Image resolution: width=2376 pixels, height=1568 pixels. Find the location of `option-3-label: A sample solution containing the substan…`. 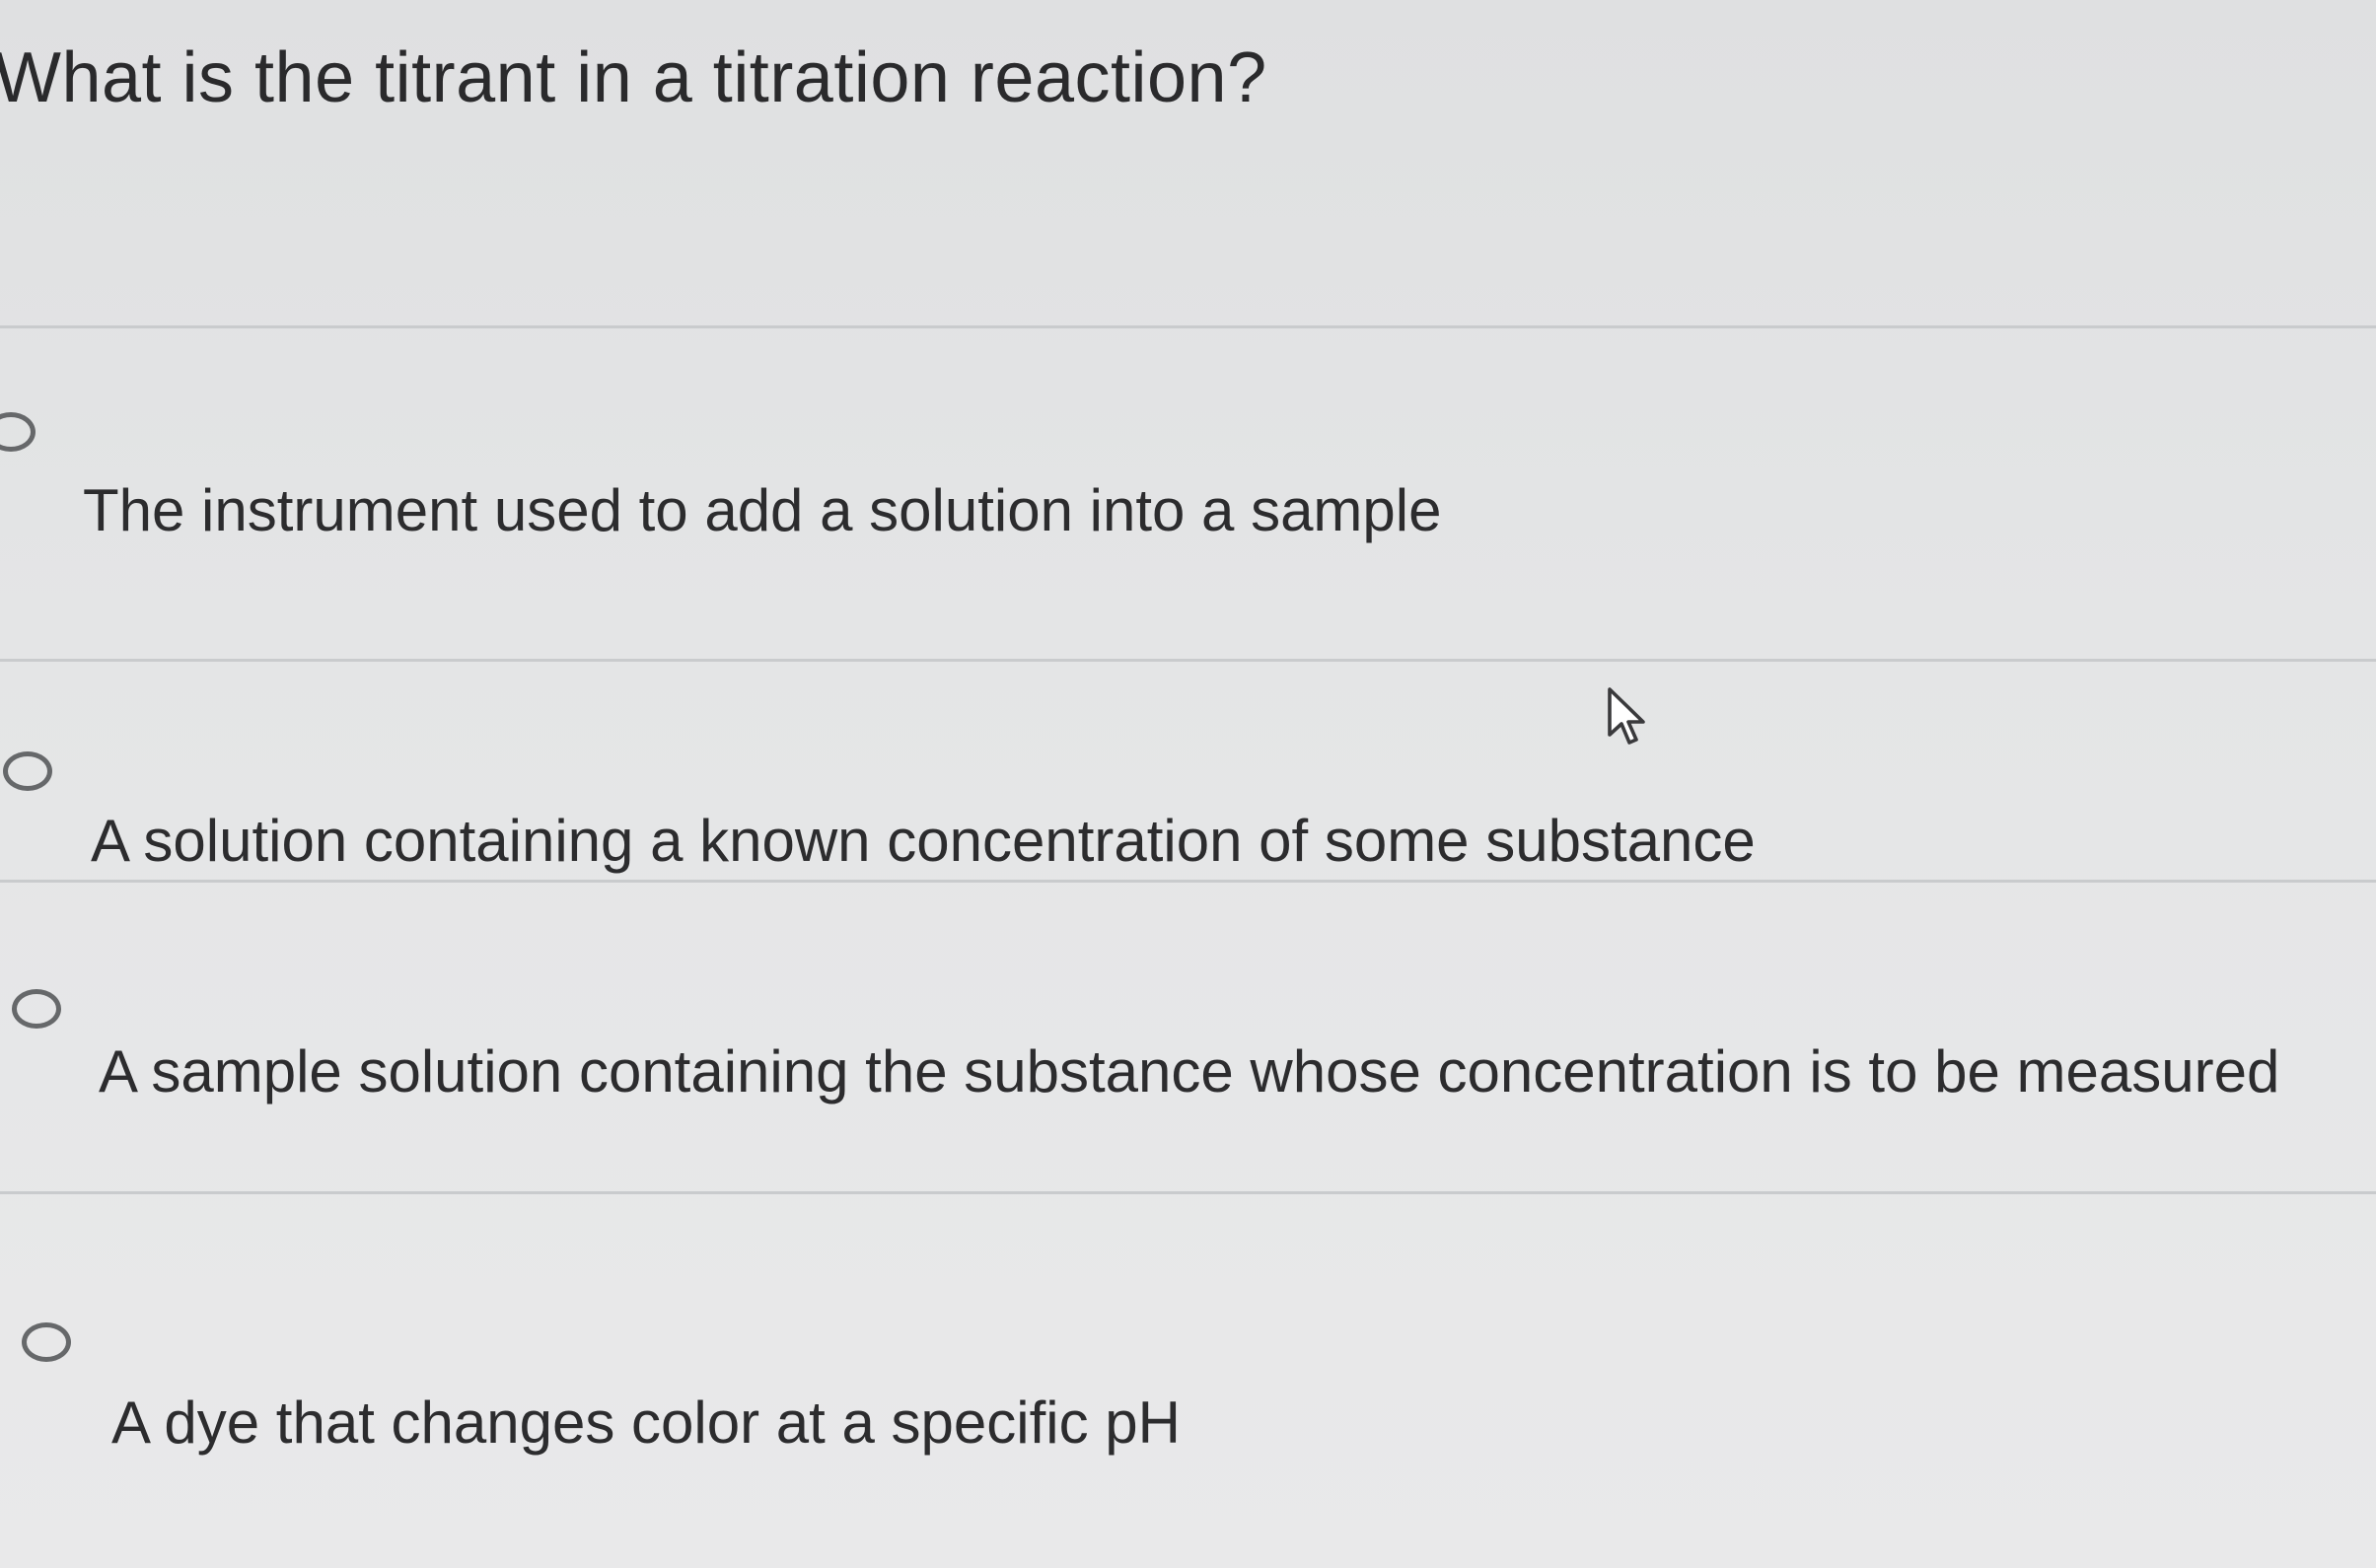

option-3-label: A sample solution containing the substan… is located at coordinates (1189, 1071).